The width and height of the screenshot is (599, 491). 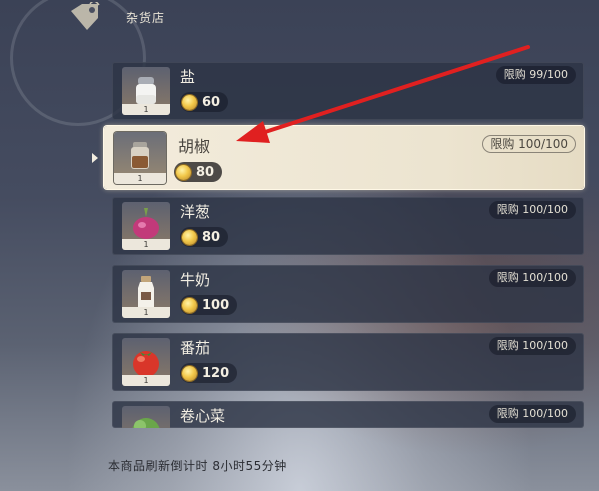 What do you see at coordinates (344, 157) in the screenshot?
I see `shop-item-pepper: 1 胡椒 80 限购 100/100` at bounding box center [344, 157].